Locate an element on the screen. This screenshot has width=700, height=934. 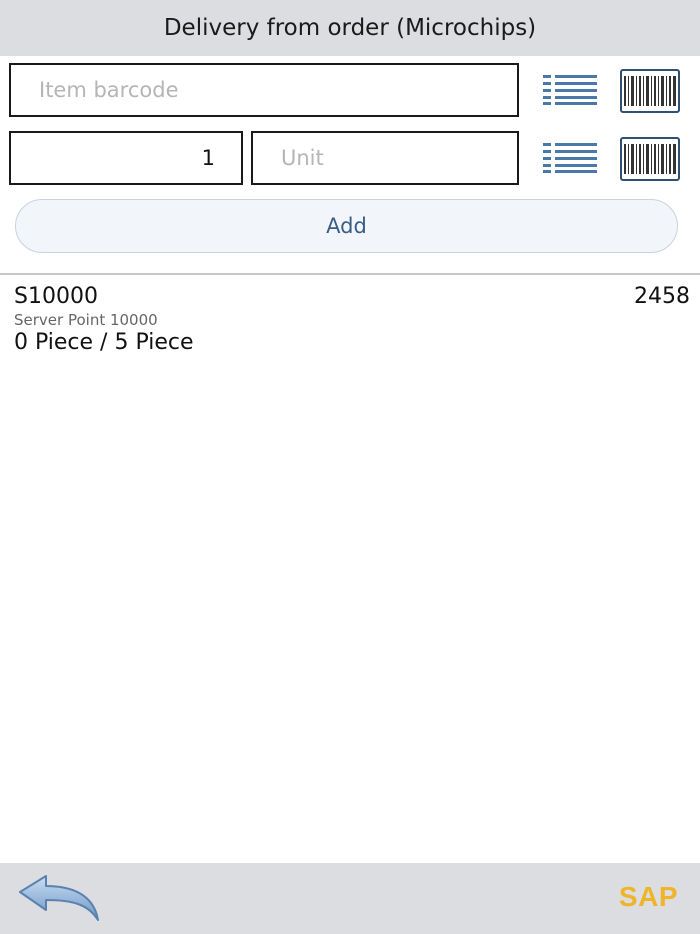
unit-list-button is located at coordinates (570, 158).